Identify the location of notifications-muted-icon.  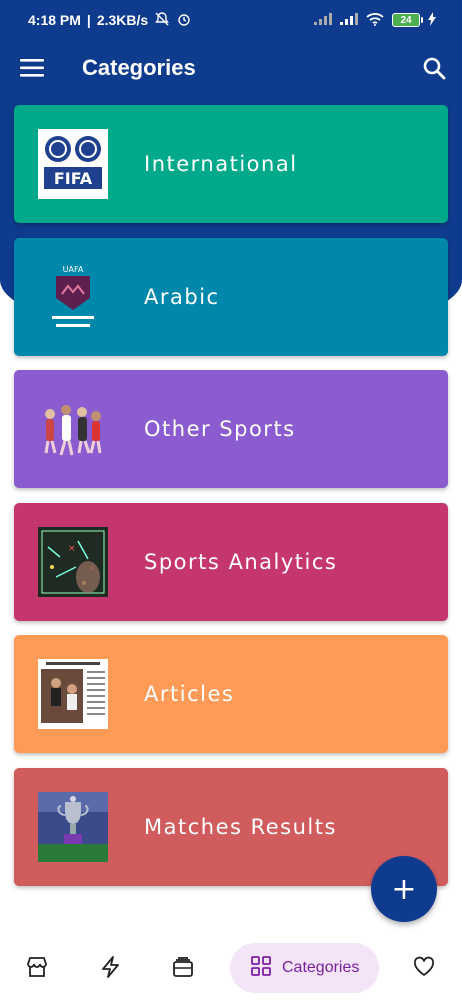
(162, 20).